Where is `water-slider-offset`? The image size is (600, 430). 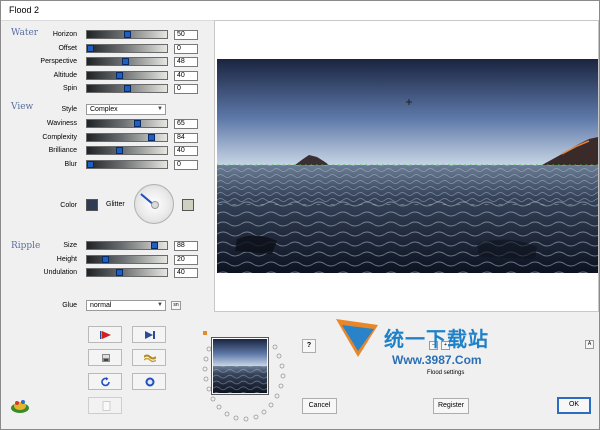
water-slider-offset is located at coordinates (127, 48).